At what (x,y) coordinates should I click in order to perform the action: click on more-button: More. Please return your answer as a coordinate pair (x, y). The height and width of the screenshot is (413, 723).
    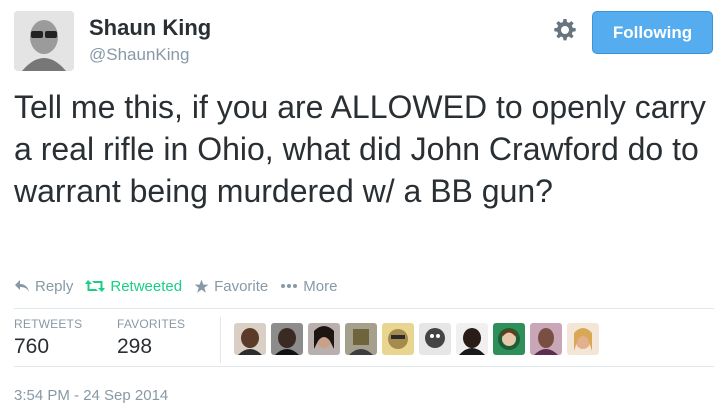
    Looking at the image, I should click on (308, 286).